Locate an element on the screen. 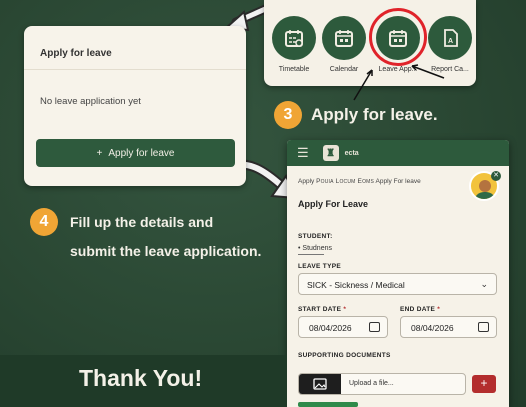 The height and width of the screenshot is (407, 526). close-icon: ✕ is located at coordinates (496, 176).